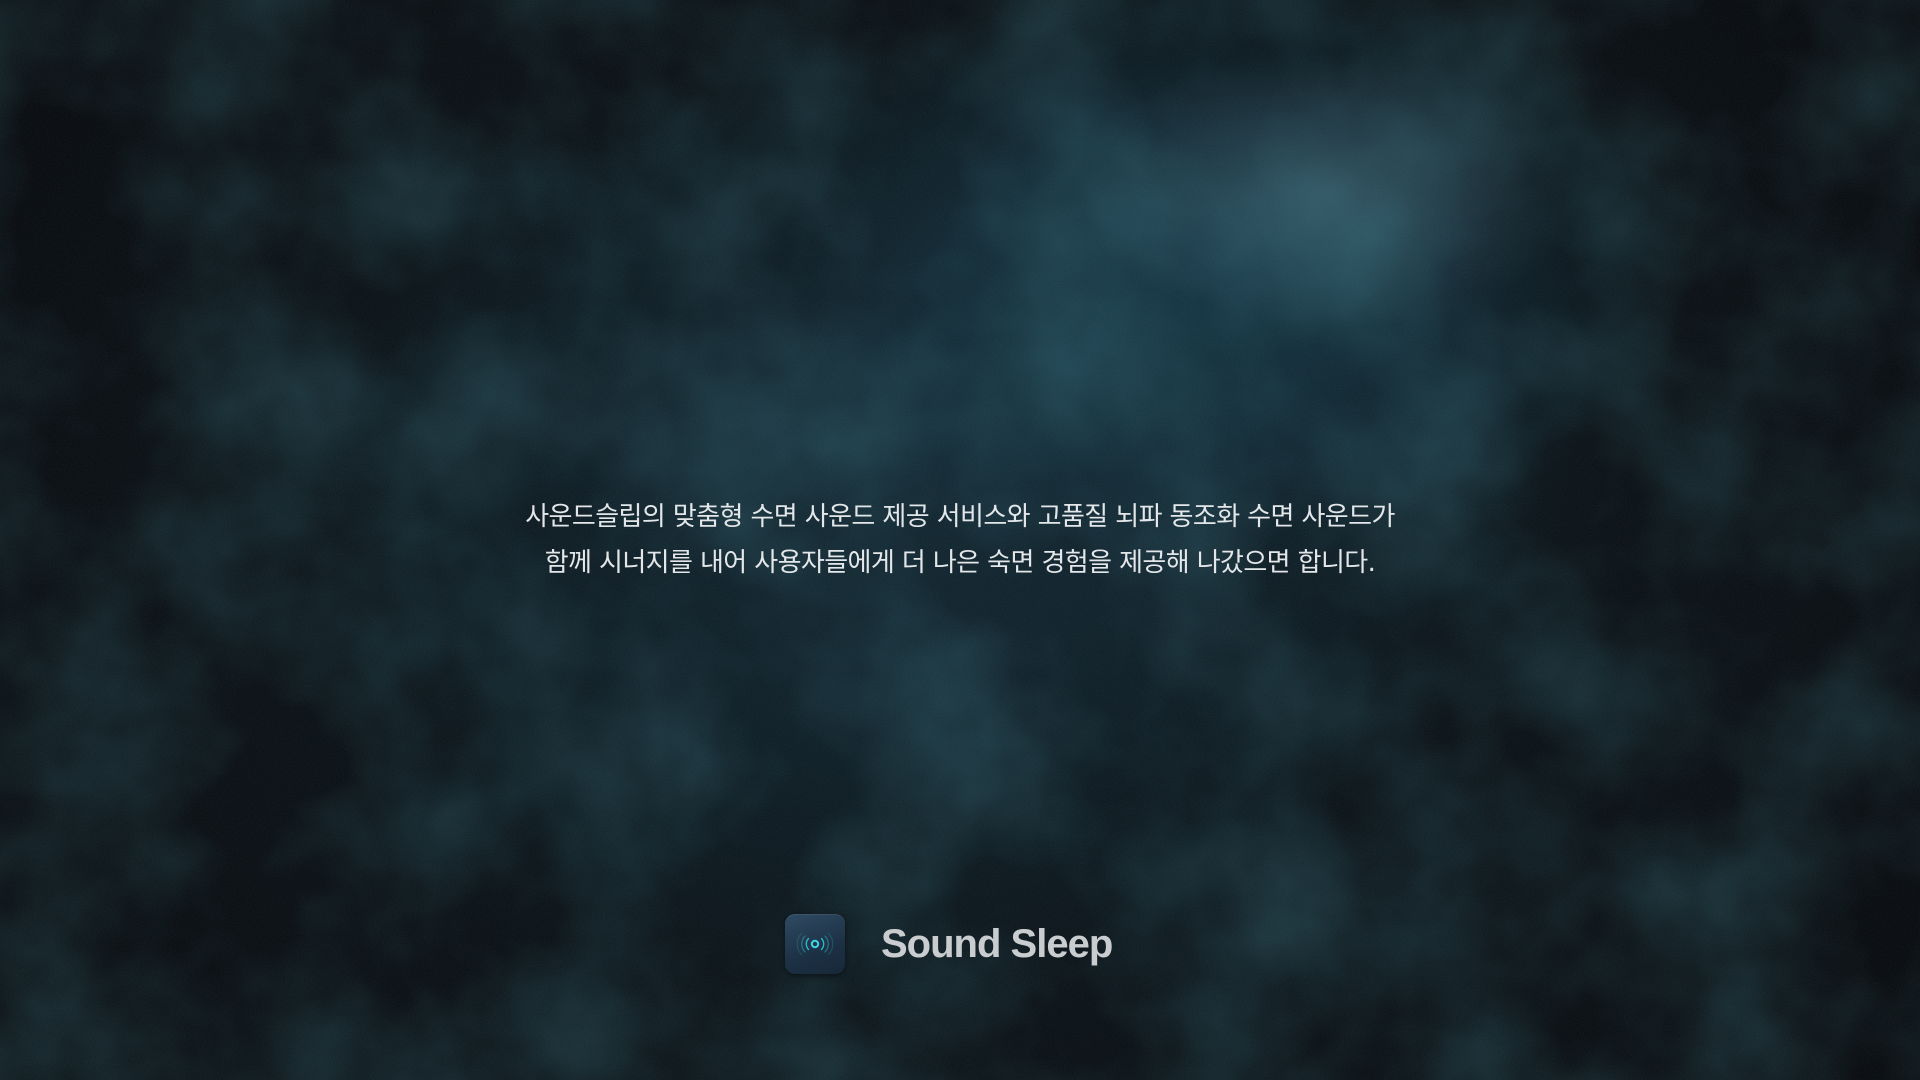  What do you see at coordinates (997, 943) in the screenshot?
I see `brand-name: Sound Sleep` at bounding box center [997, 943].